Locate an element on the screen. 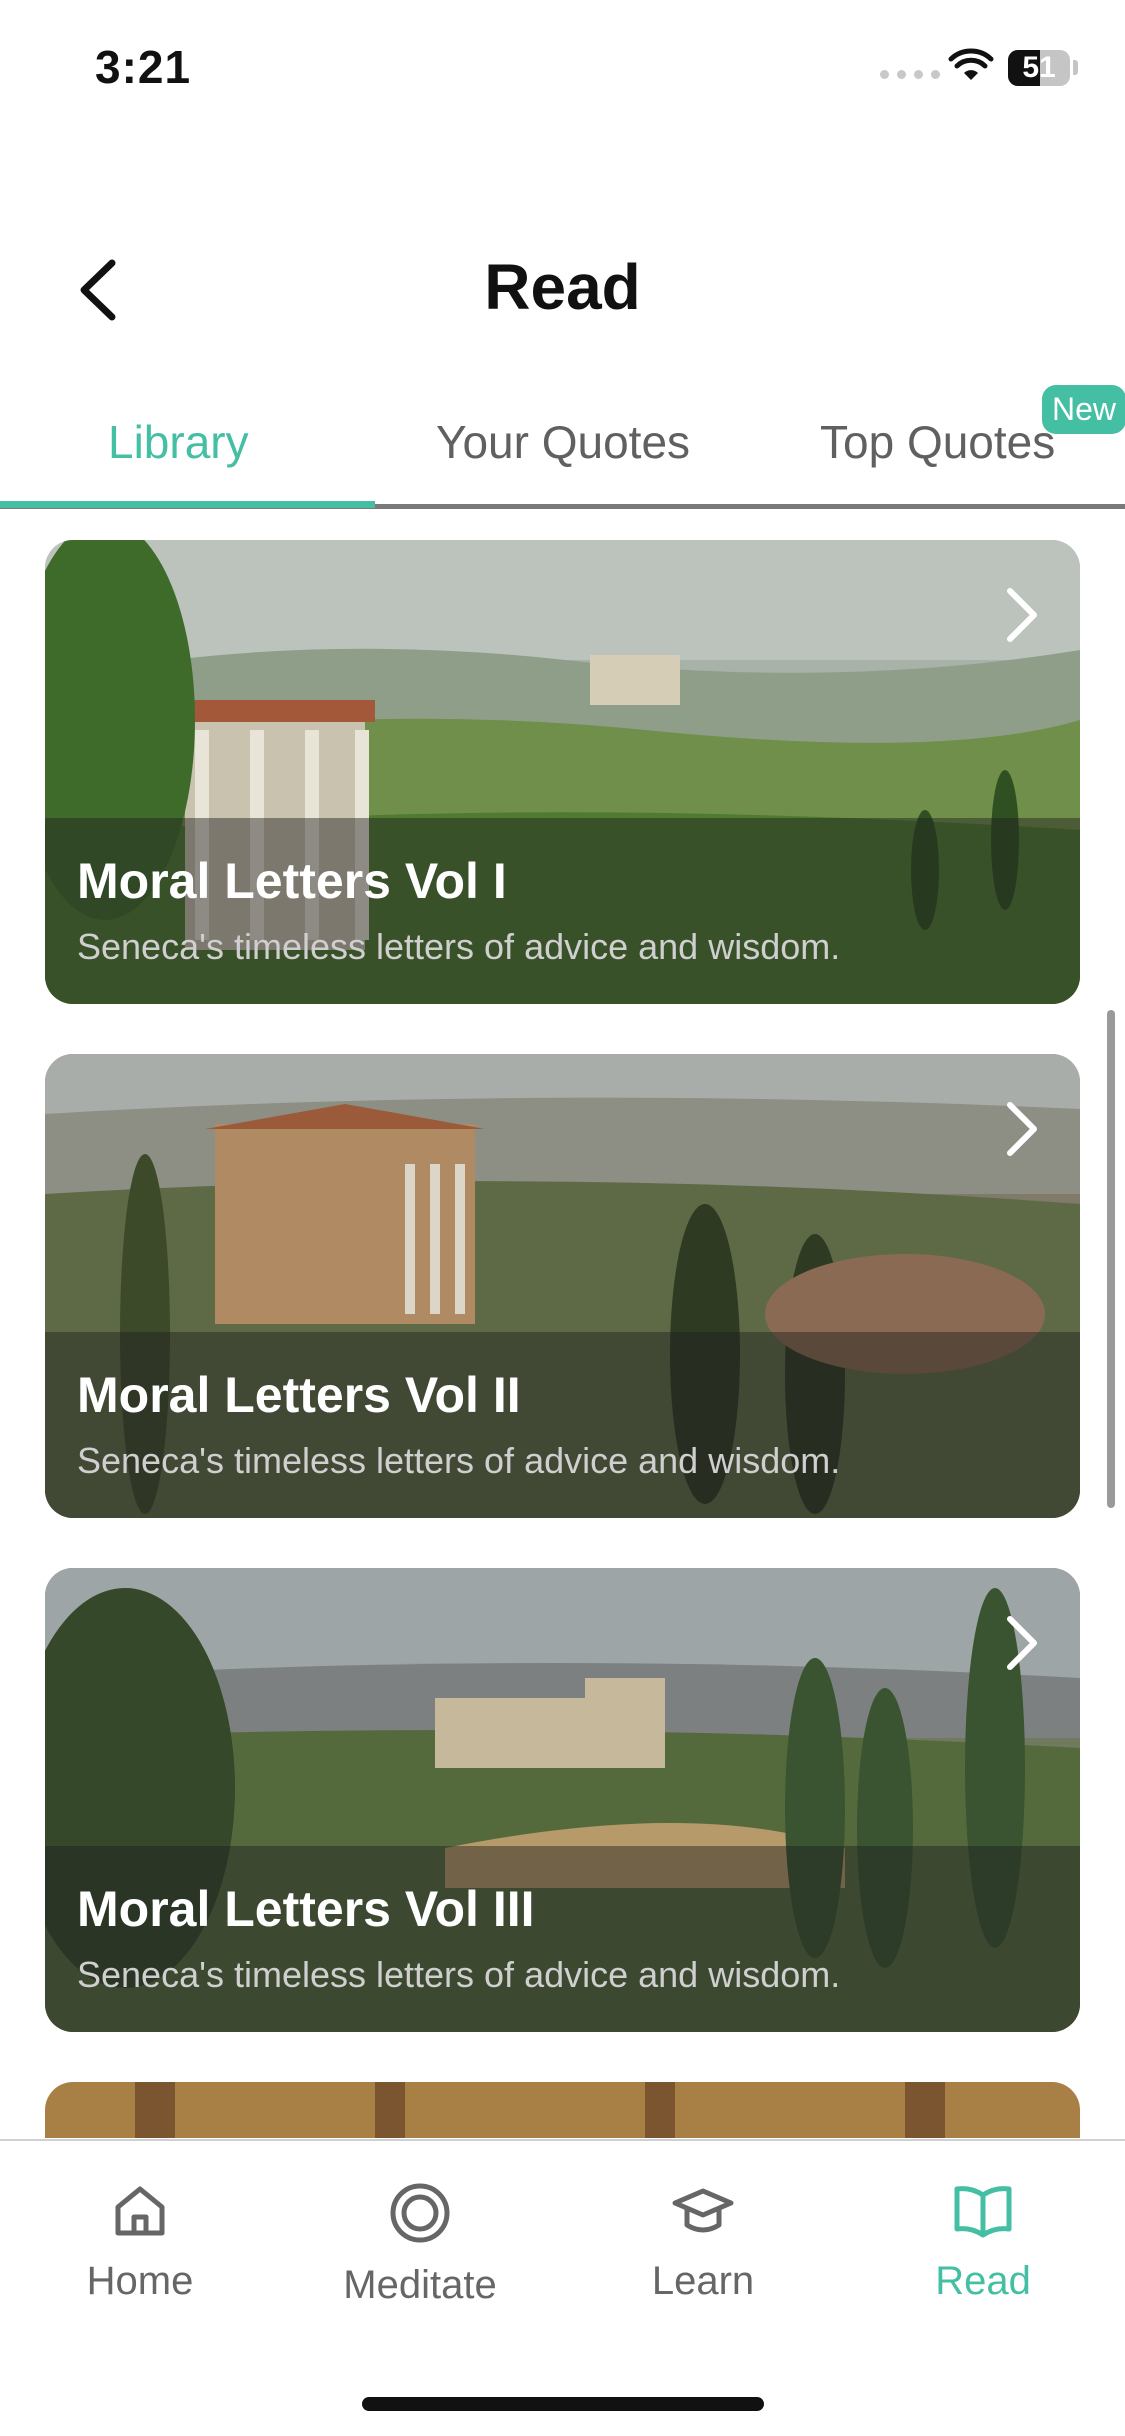  battery-icon: 51 is located at coordinates (1039, 68).